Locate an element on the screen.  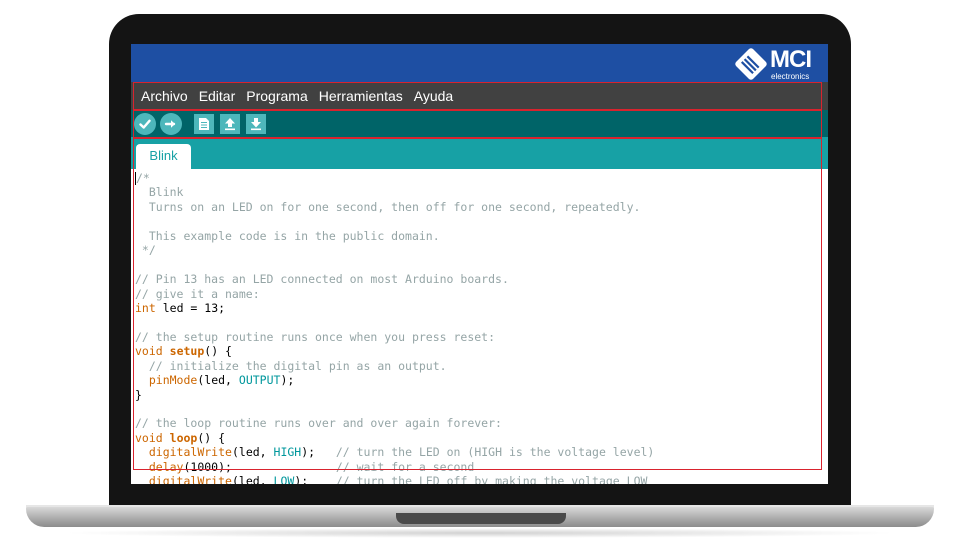
brand-header: MCI electronics is located at coordinates (479, 63).